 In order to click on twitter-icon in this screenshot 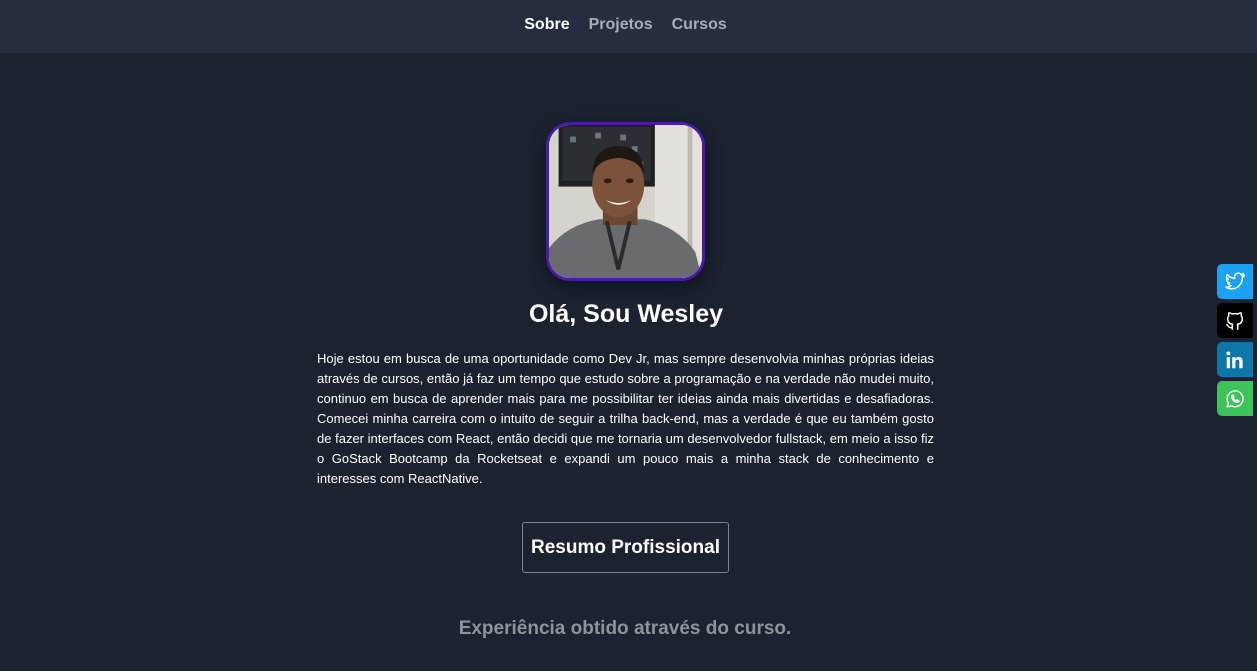, I will do `click(1235, 280)`.